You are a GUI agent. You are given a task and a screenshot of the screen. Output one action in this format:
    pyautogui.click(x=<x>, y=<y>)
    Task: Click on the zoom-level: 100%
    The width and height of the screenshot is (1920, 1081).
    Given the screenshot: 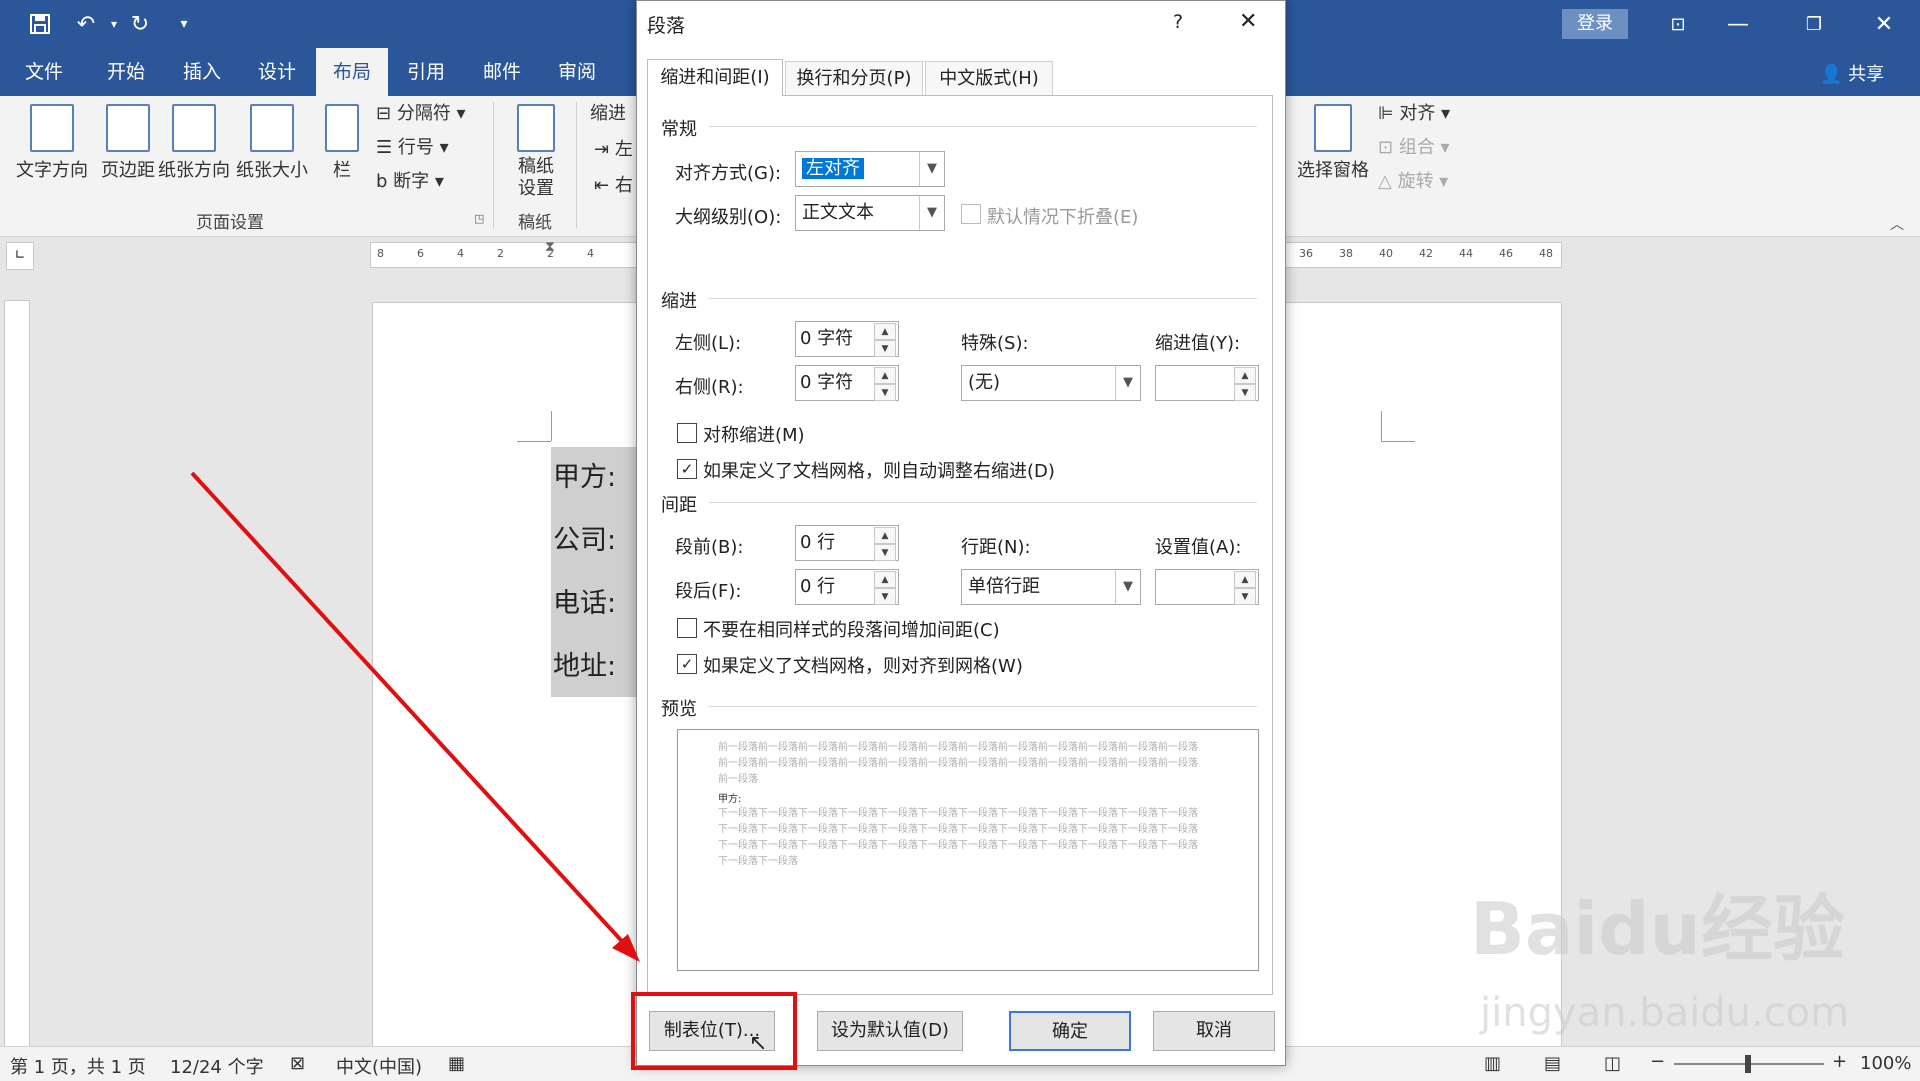 What is the action you would take?
    pyautogui.click(x=1885, y=1063)
    